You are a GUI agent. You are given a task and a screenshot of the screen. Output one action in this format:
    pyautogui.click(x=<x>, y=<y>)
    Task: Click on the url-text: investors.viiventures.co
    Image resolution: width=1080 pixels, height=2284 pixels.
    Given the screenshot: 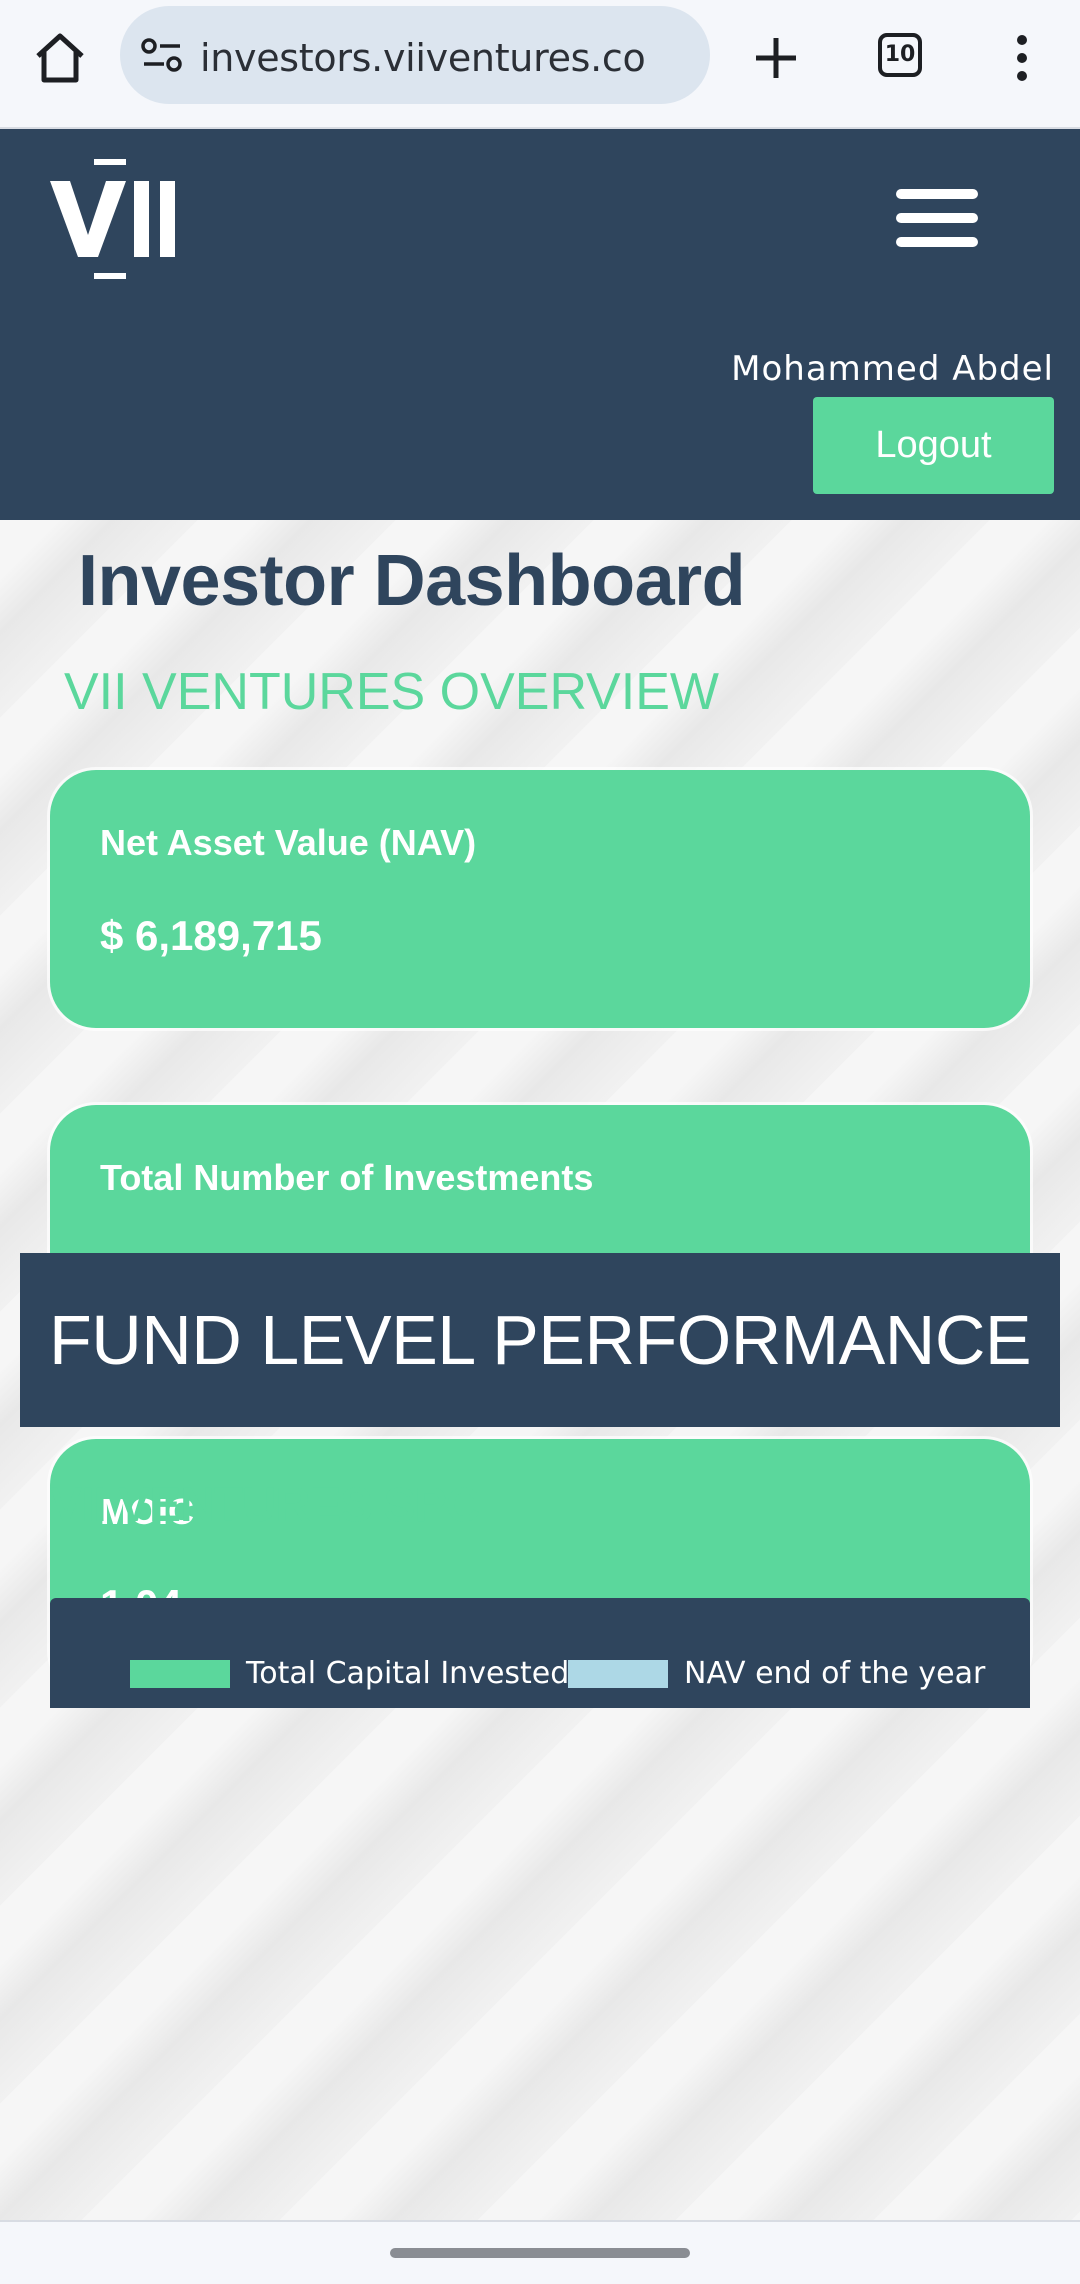 What is the action you would take?
    pyautogui.click(x=423, y=58)
    